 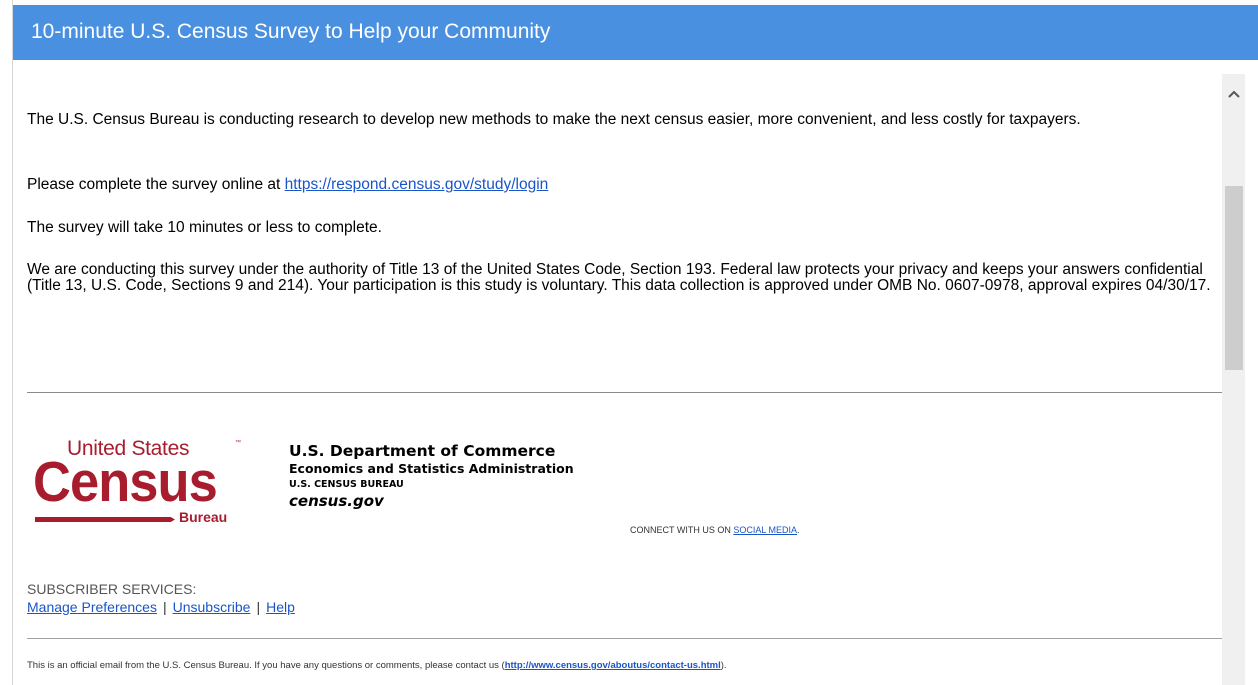 What do you see at coordinates (203, 517) in the screenshot?
I see `logo-bureau-text: Bureau` at bounding box center [203, 517].